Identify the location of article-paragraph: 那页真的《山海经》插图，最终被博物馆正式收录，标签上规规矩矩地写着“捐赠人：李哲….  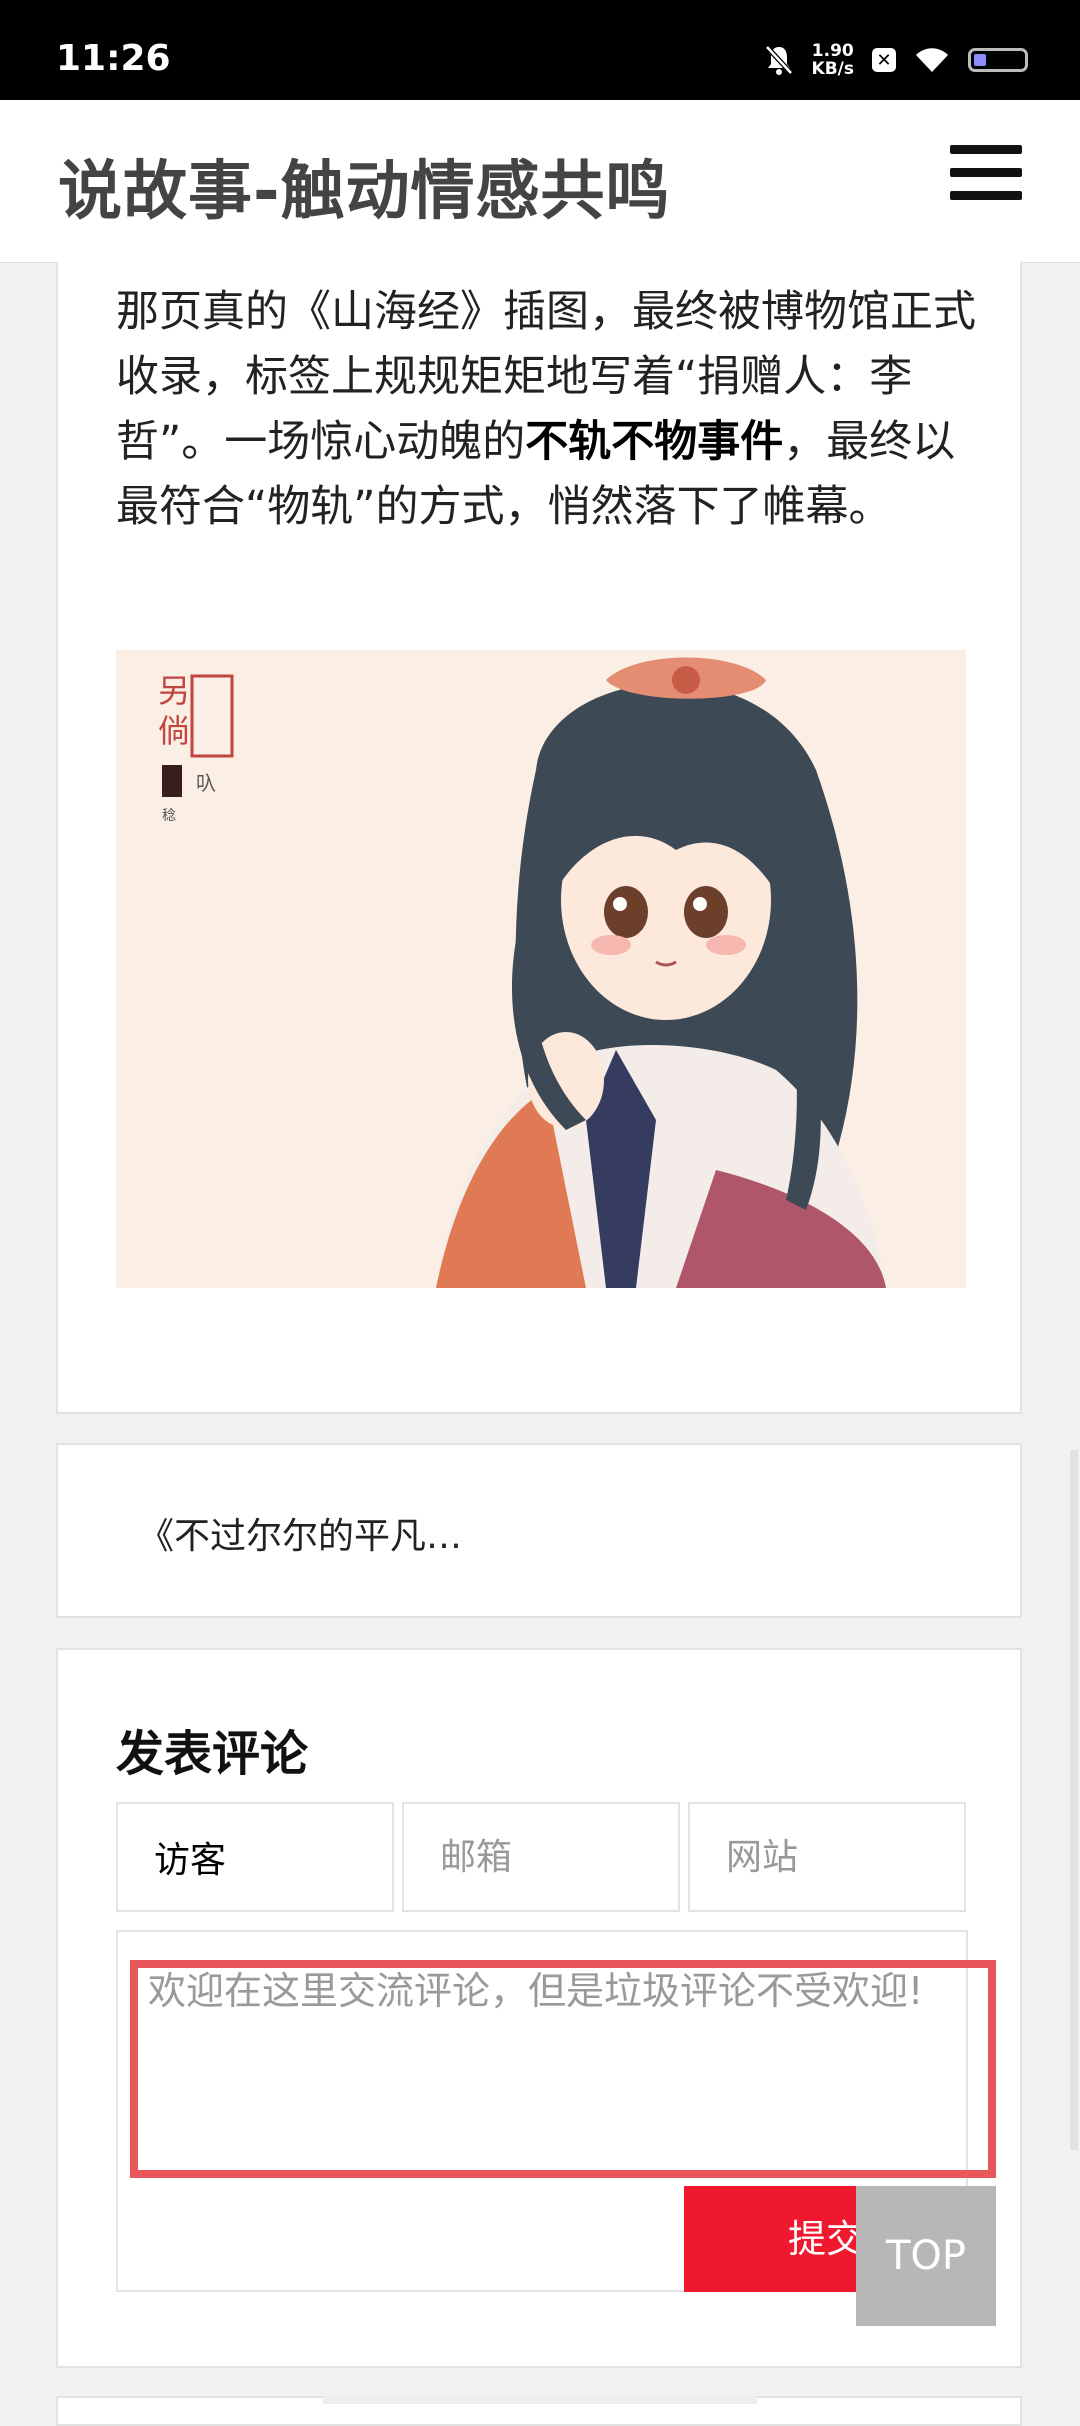
(556, 410).